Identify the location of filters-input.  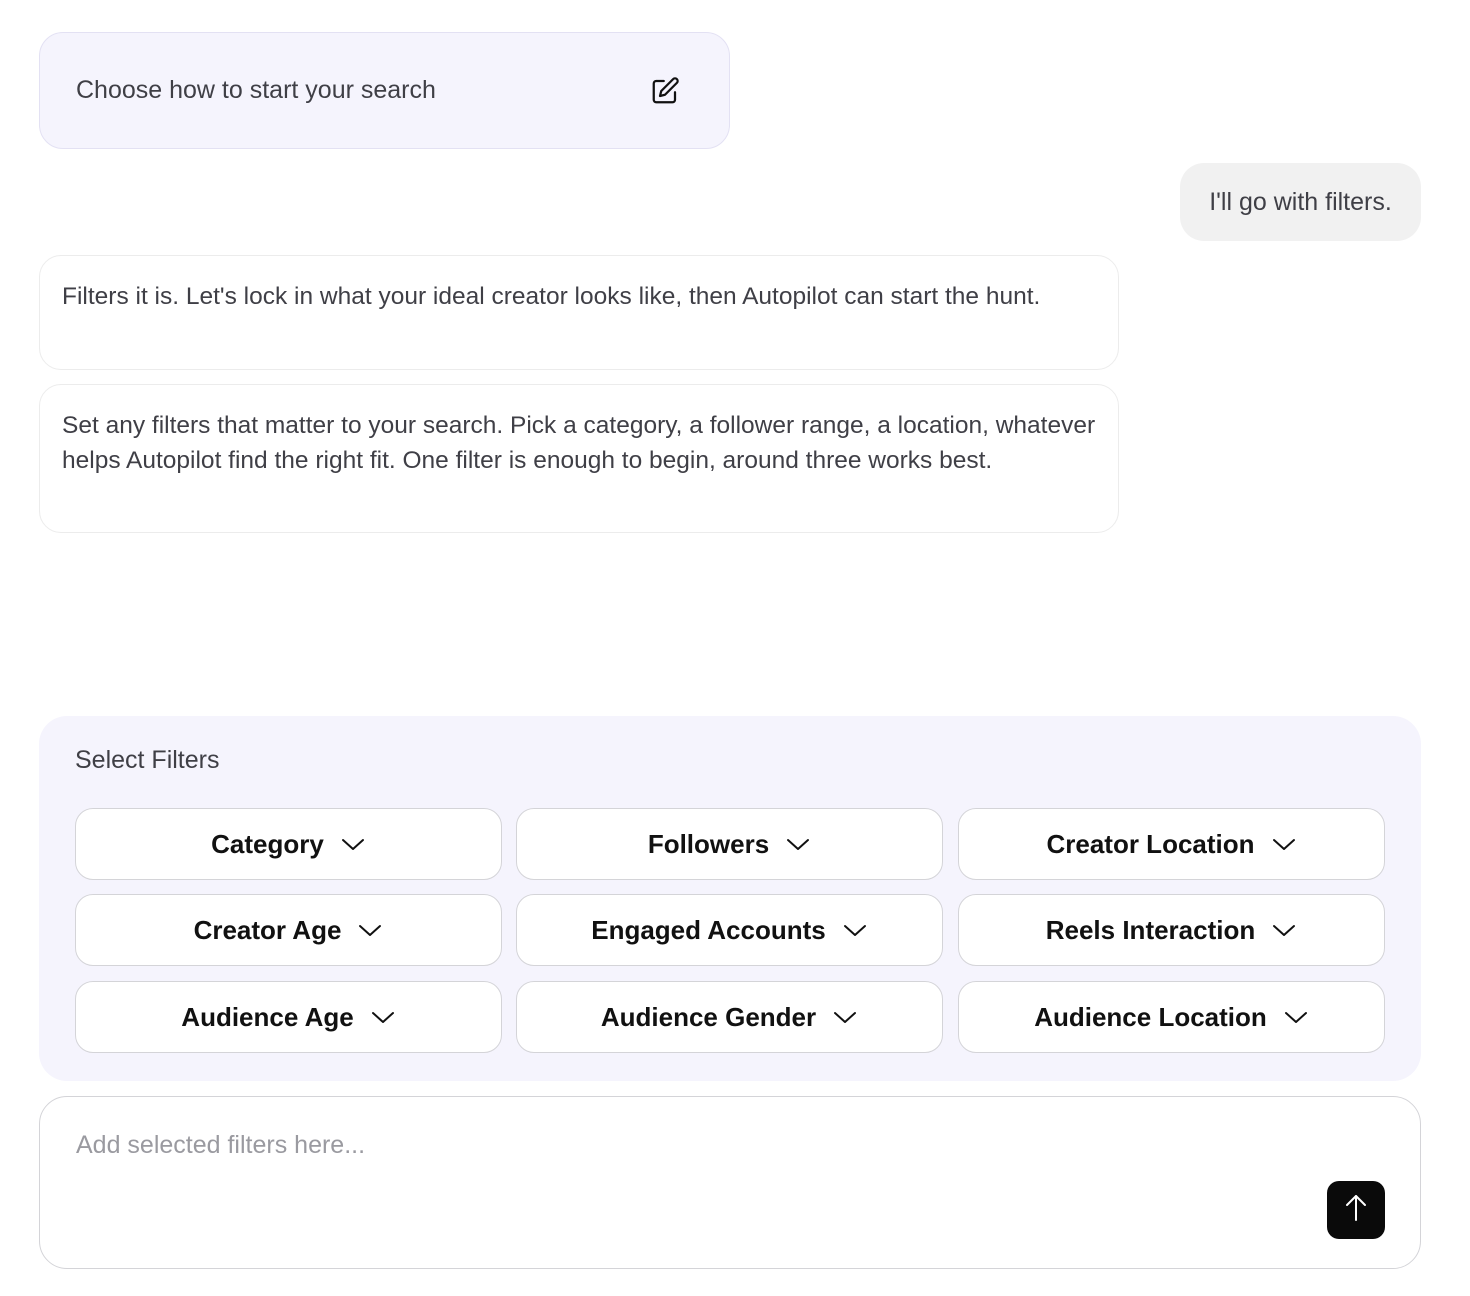
(676, 1145).